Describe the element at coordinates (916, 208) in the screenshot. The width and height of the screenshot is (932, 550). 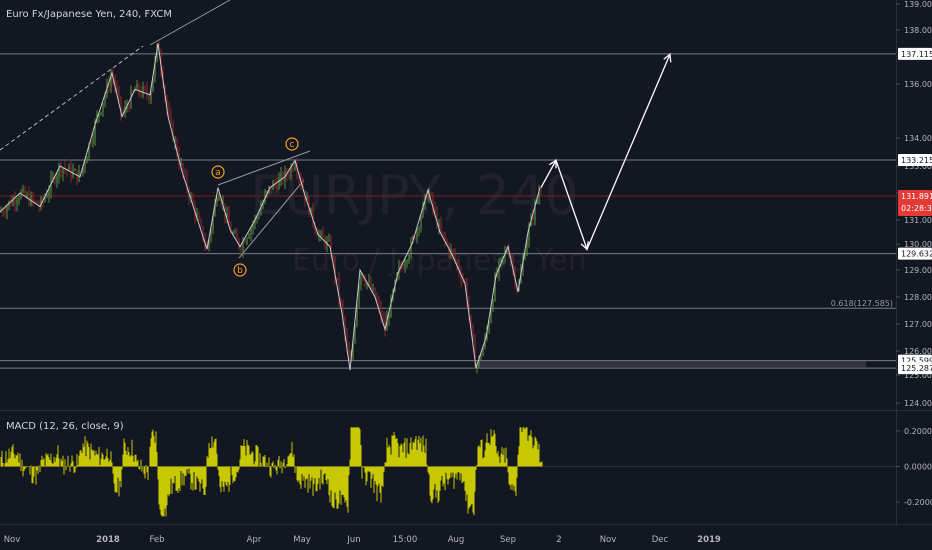
I see `countdown-label: 02:28:33` at that location.